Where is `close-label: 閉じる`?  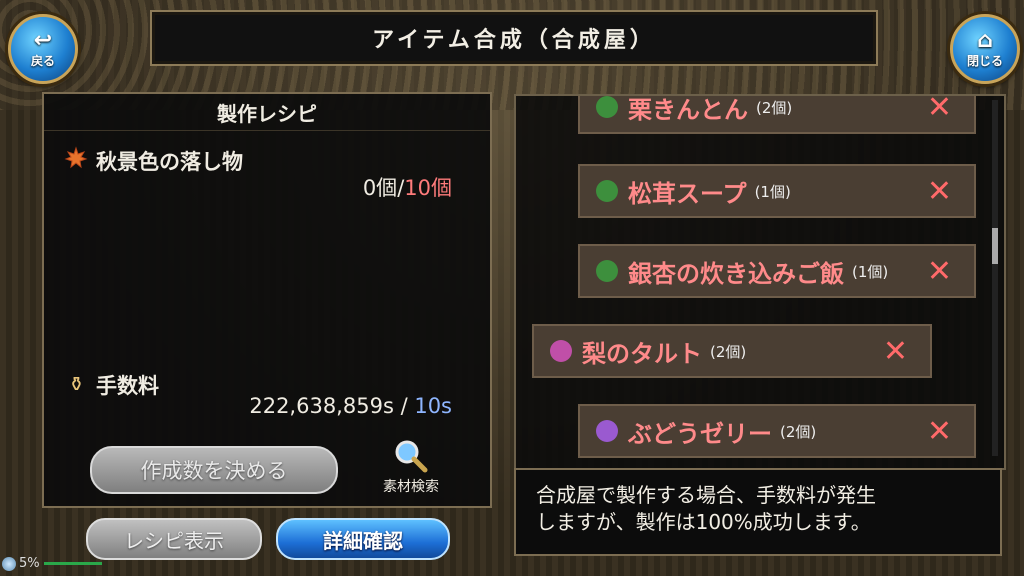
close-label: 閉じる is located at coordinates (984, 60).